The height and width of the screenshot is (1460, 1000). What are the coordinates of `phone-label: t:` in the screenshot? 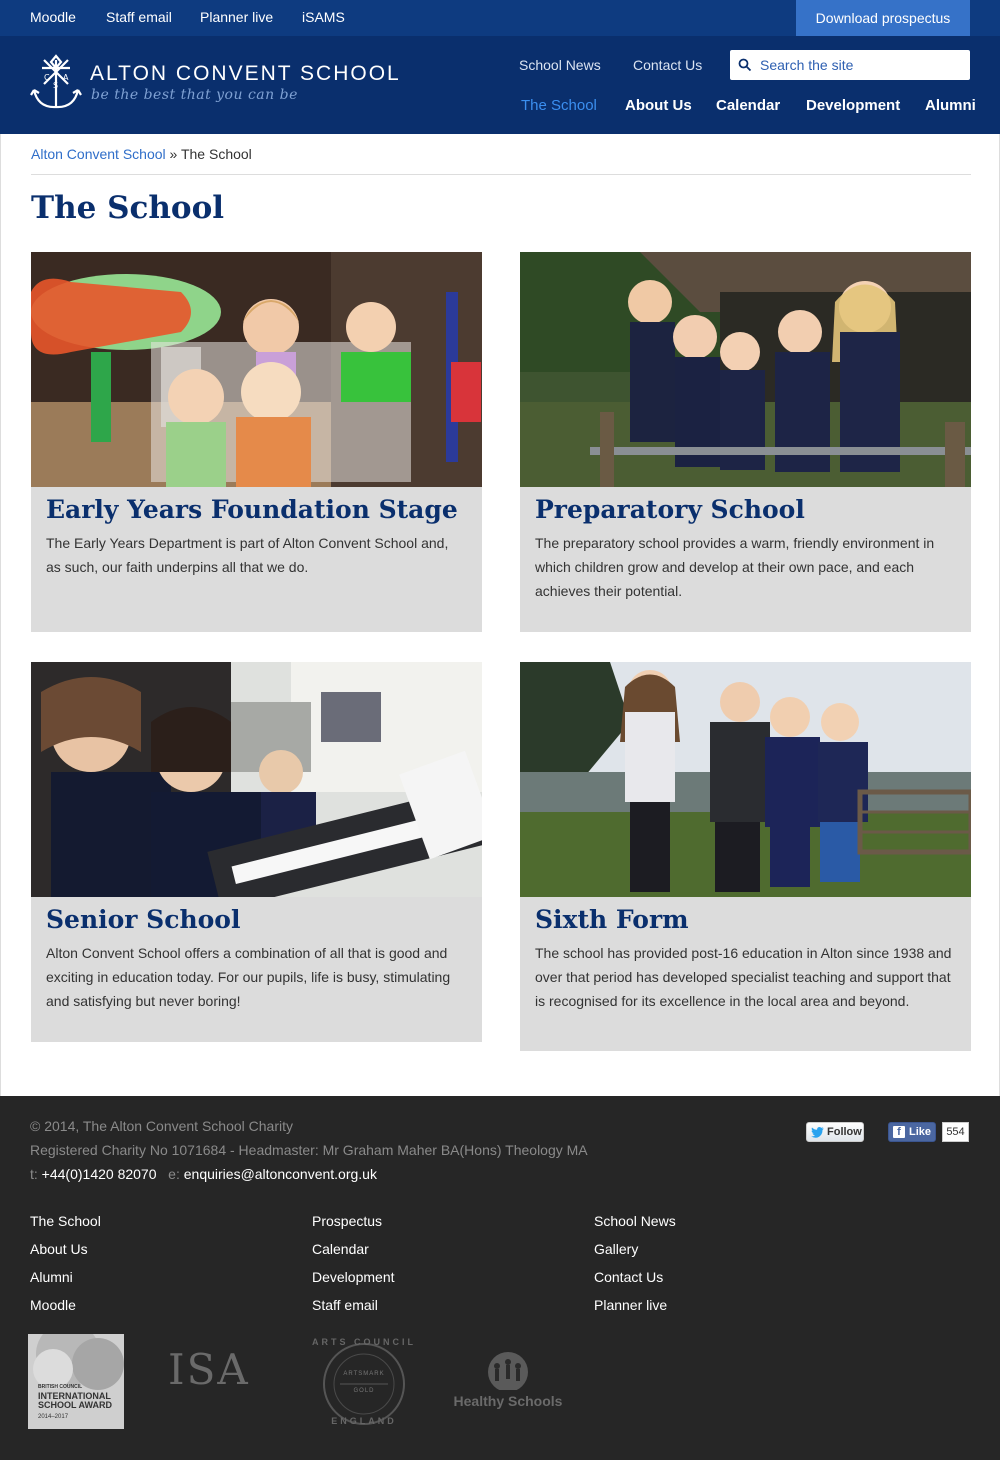 It's located at (34, 1174).